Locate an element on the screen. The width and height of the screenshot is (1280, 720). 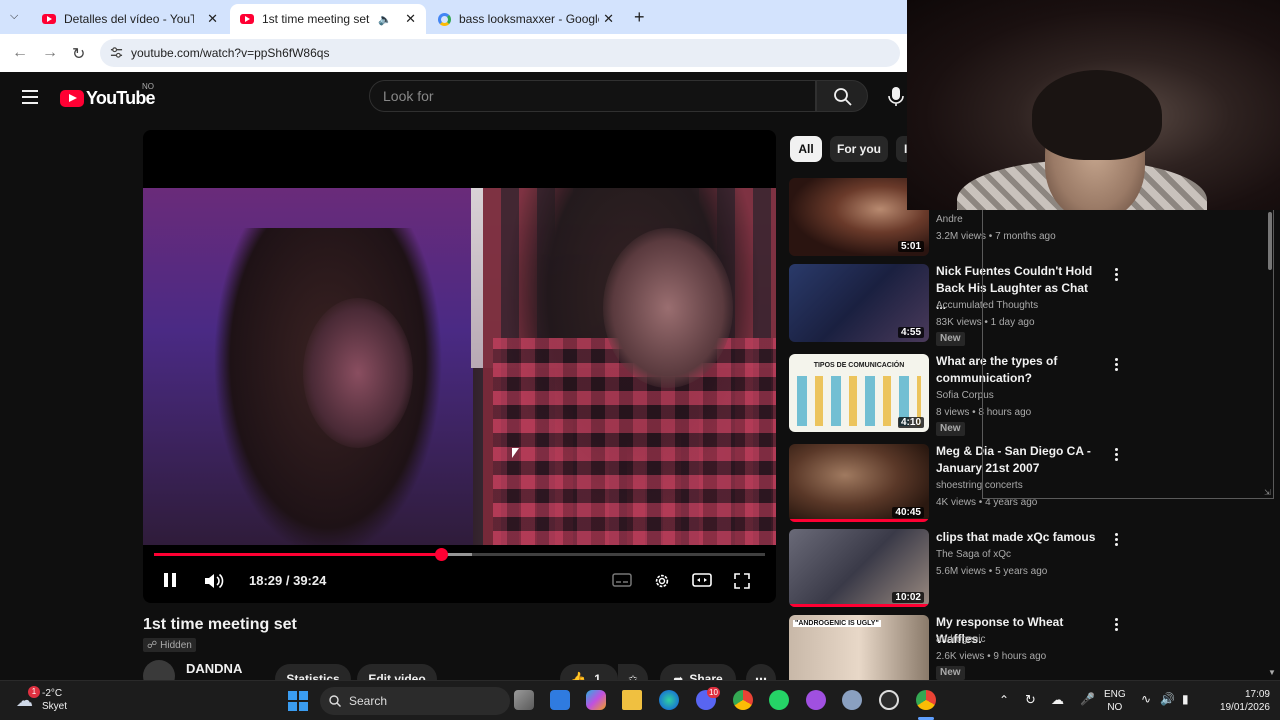
search-icon is located at coordinates (843, 97).